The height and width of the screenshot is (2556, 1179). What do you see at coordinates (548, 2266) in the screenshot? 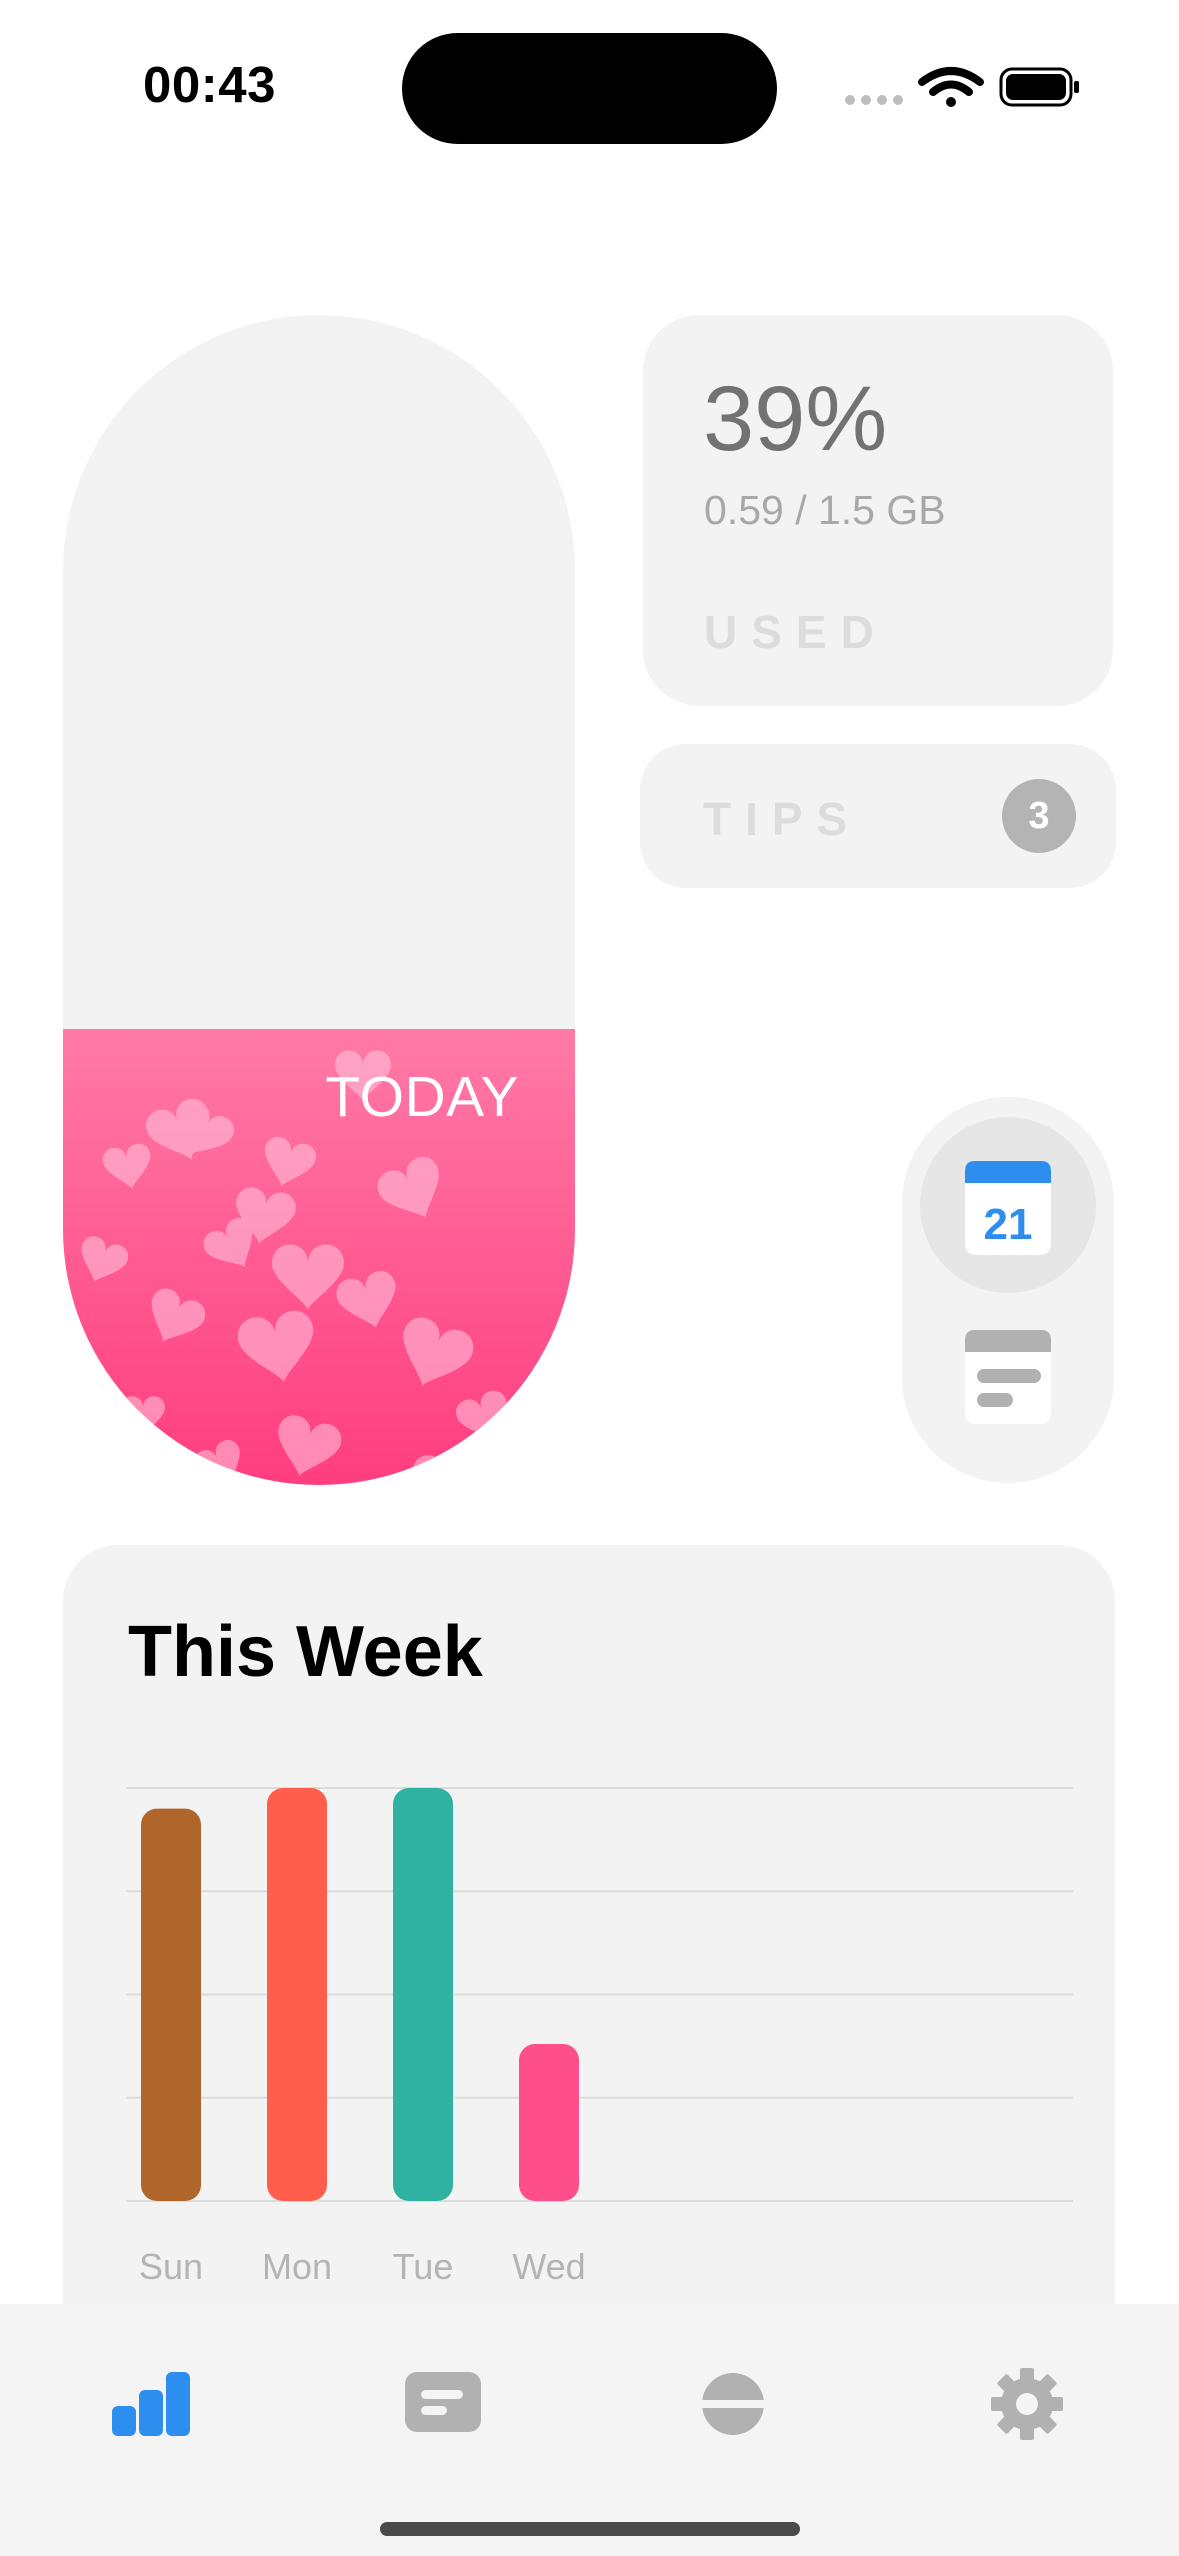
I see `chart-tick-label: Wed` at bounding box center [548, 2266].